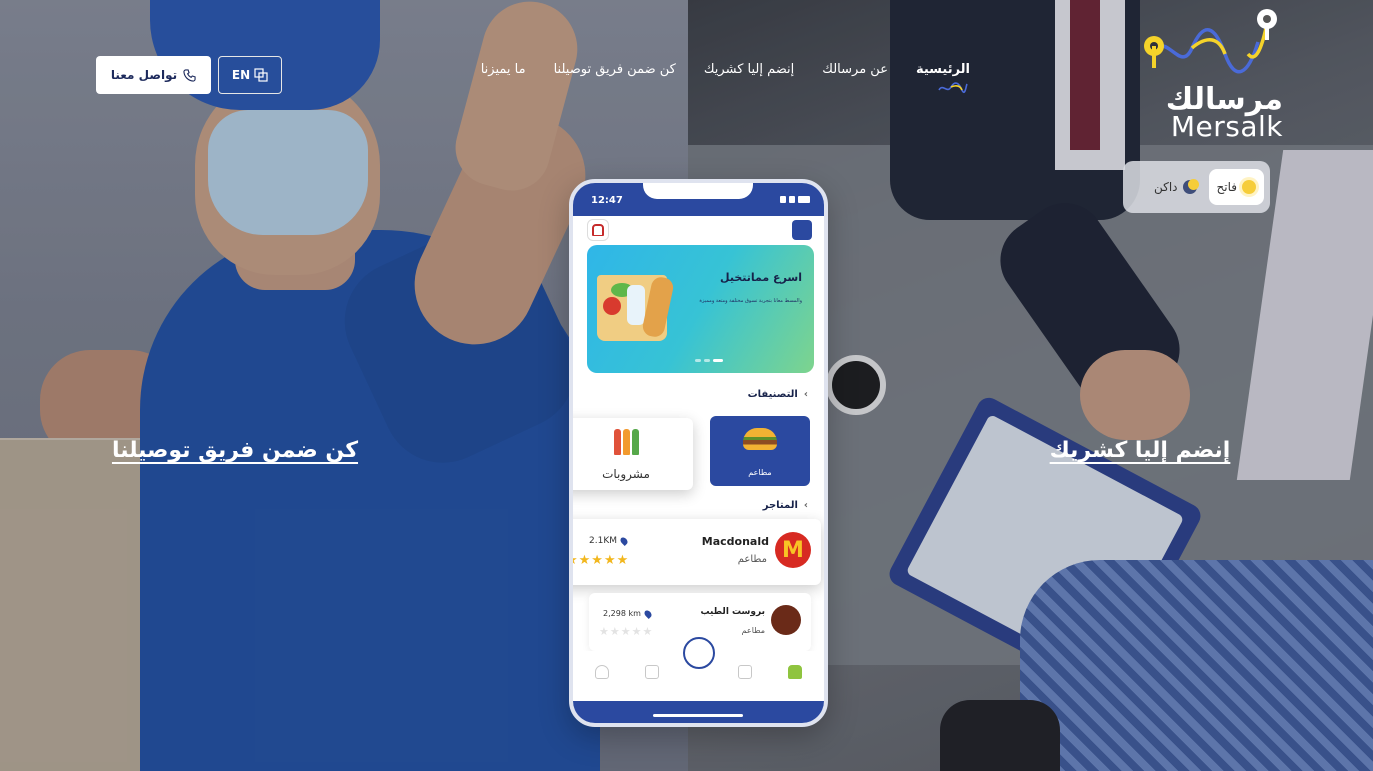 The image size is (1373, 771). What do you see at coordinates (760, 451) in the screenshot?
I see `category-restaurants: مطاعم` at bounding box center [760, 451].